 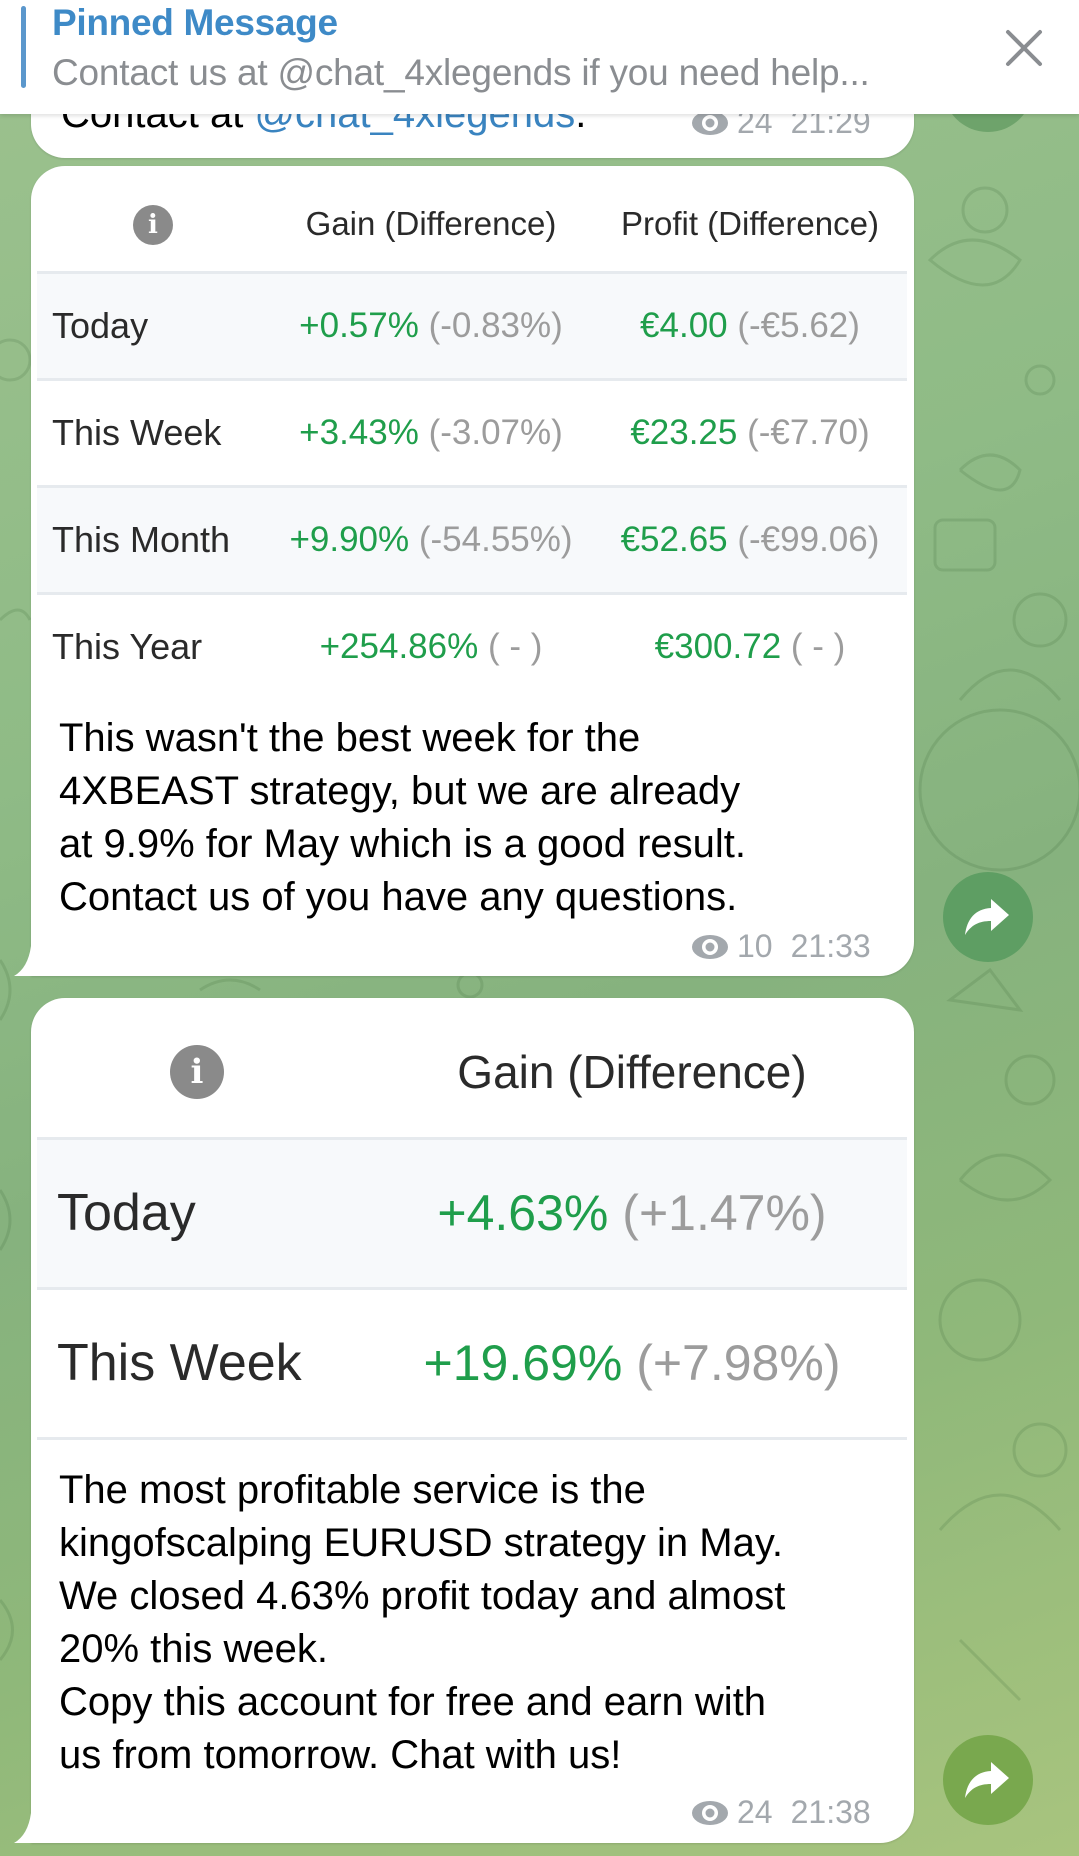 I want to click on table-row: This Week +19.69% (+7.98%), so click(x=472, y=1363).